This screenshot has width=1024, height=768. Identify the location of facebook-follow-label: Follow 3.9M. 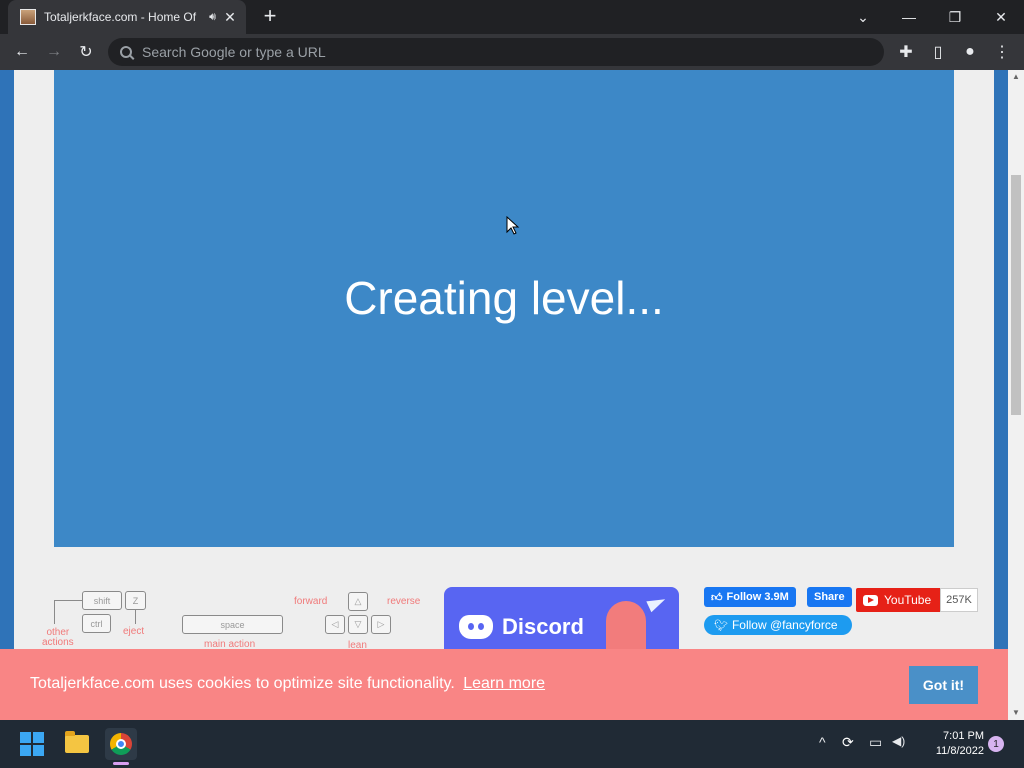
(757, 597).